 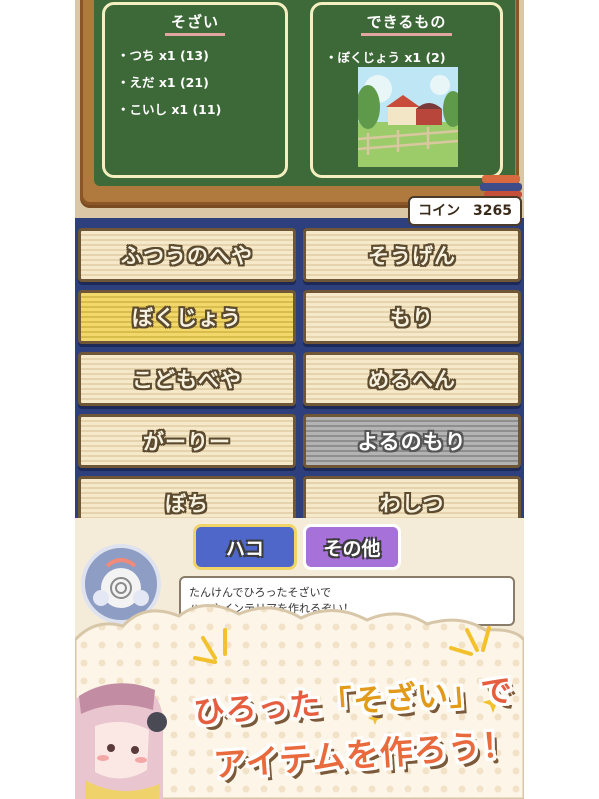 I want to click on room-button-meruhen: めるへん, so click(x=412, y=379).